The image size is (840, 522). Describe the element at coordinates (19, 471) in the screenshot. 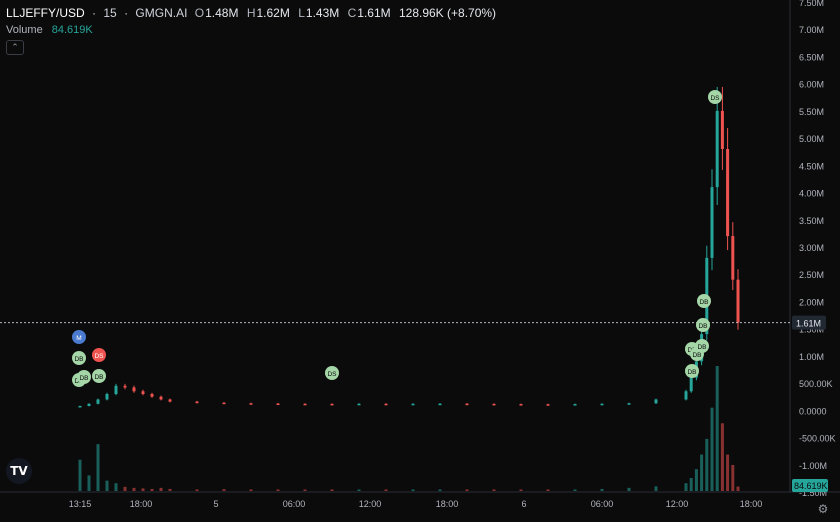

I see `tradingview-logo: TV` at that location.